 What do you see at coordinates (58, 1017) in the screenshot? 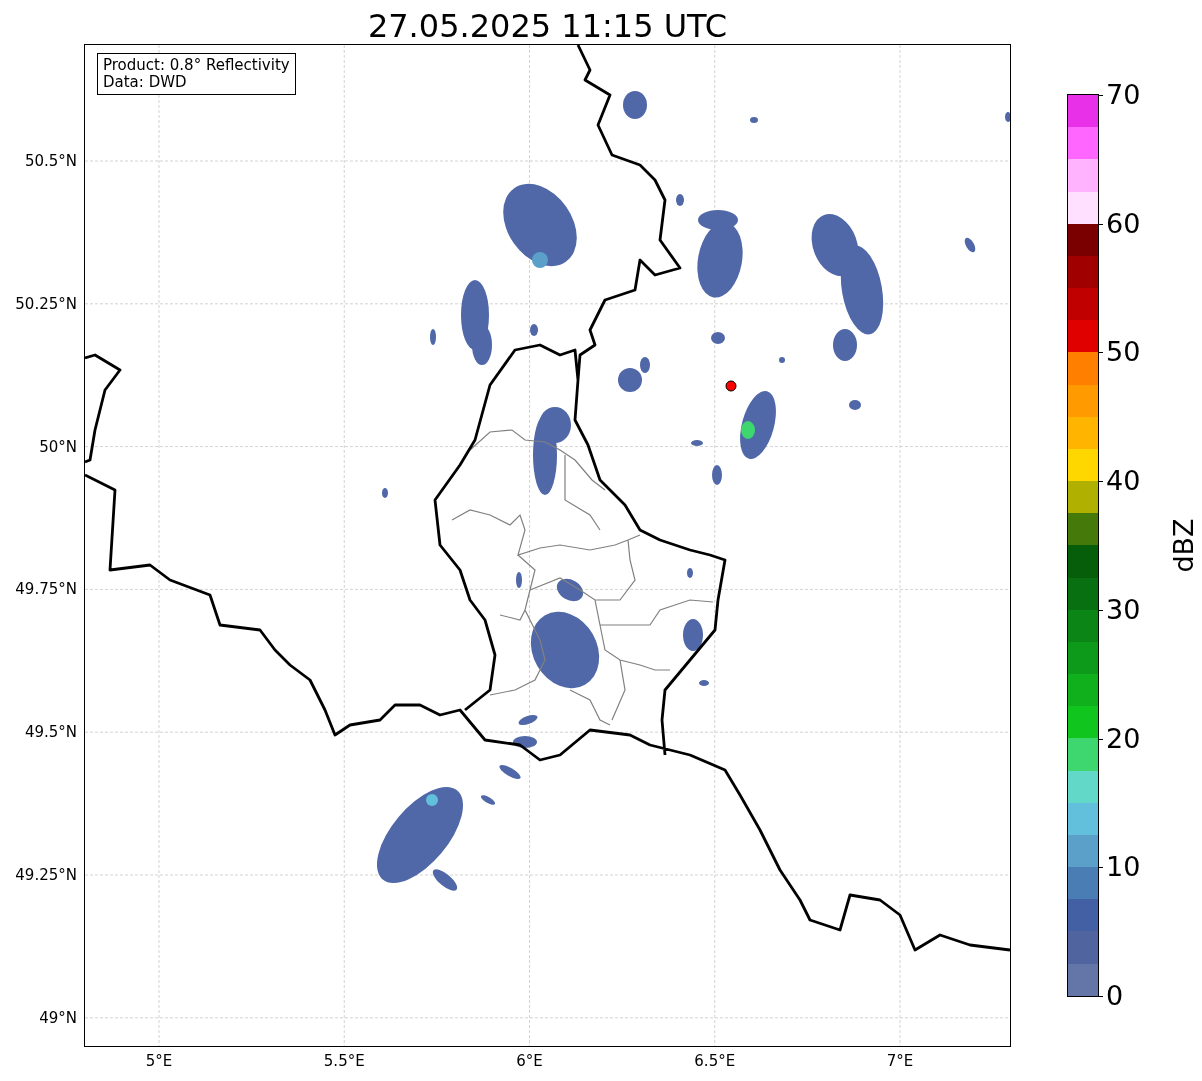
I see `axis-tick-label: 49°N` at bounding box center [58, 1017].